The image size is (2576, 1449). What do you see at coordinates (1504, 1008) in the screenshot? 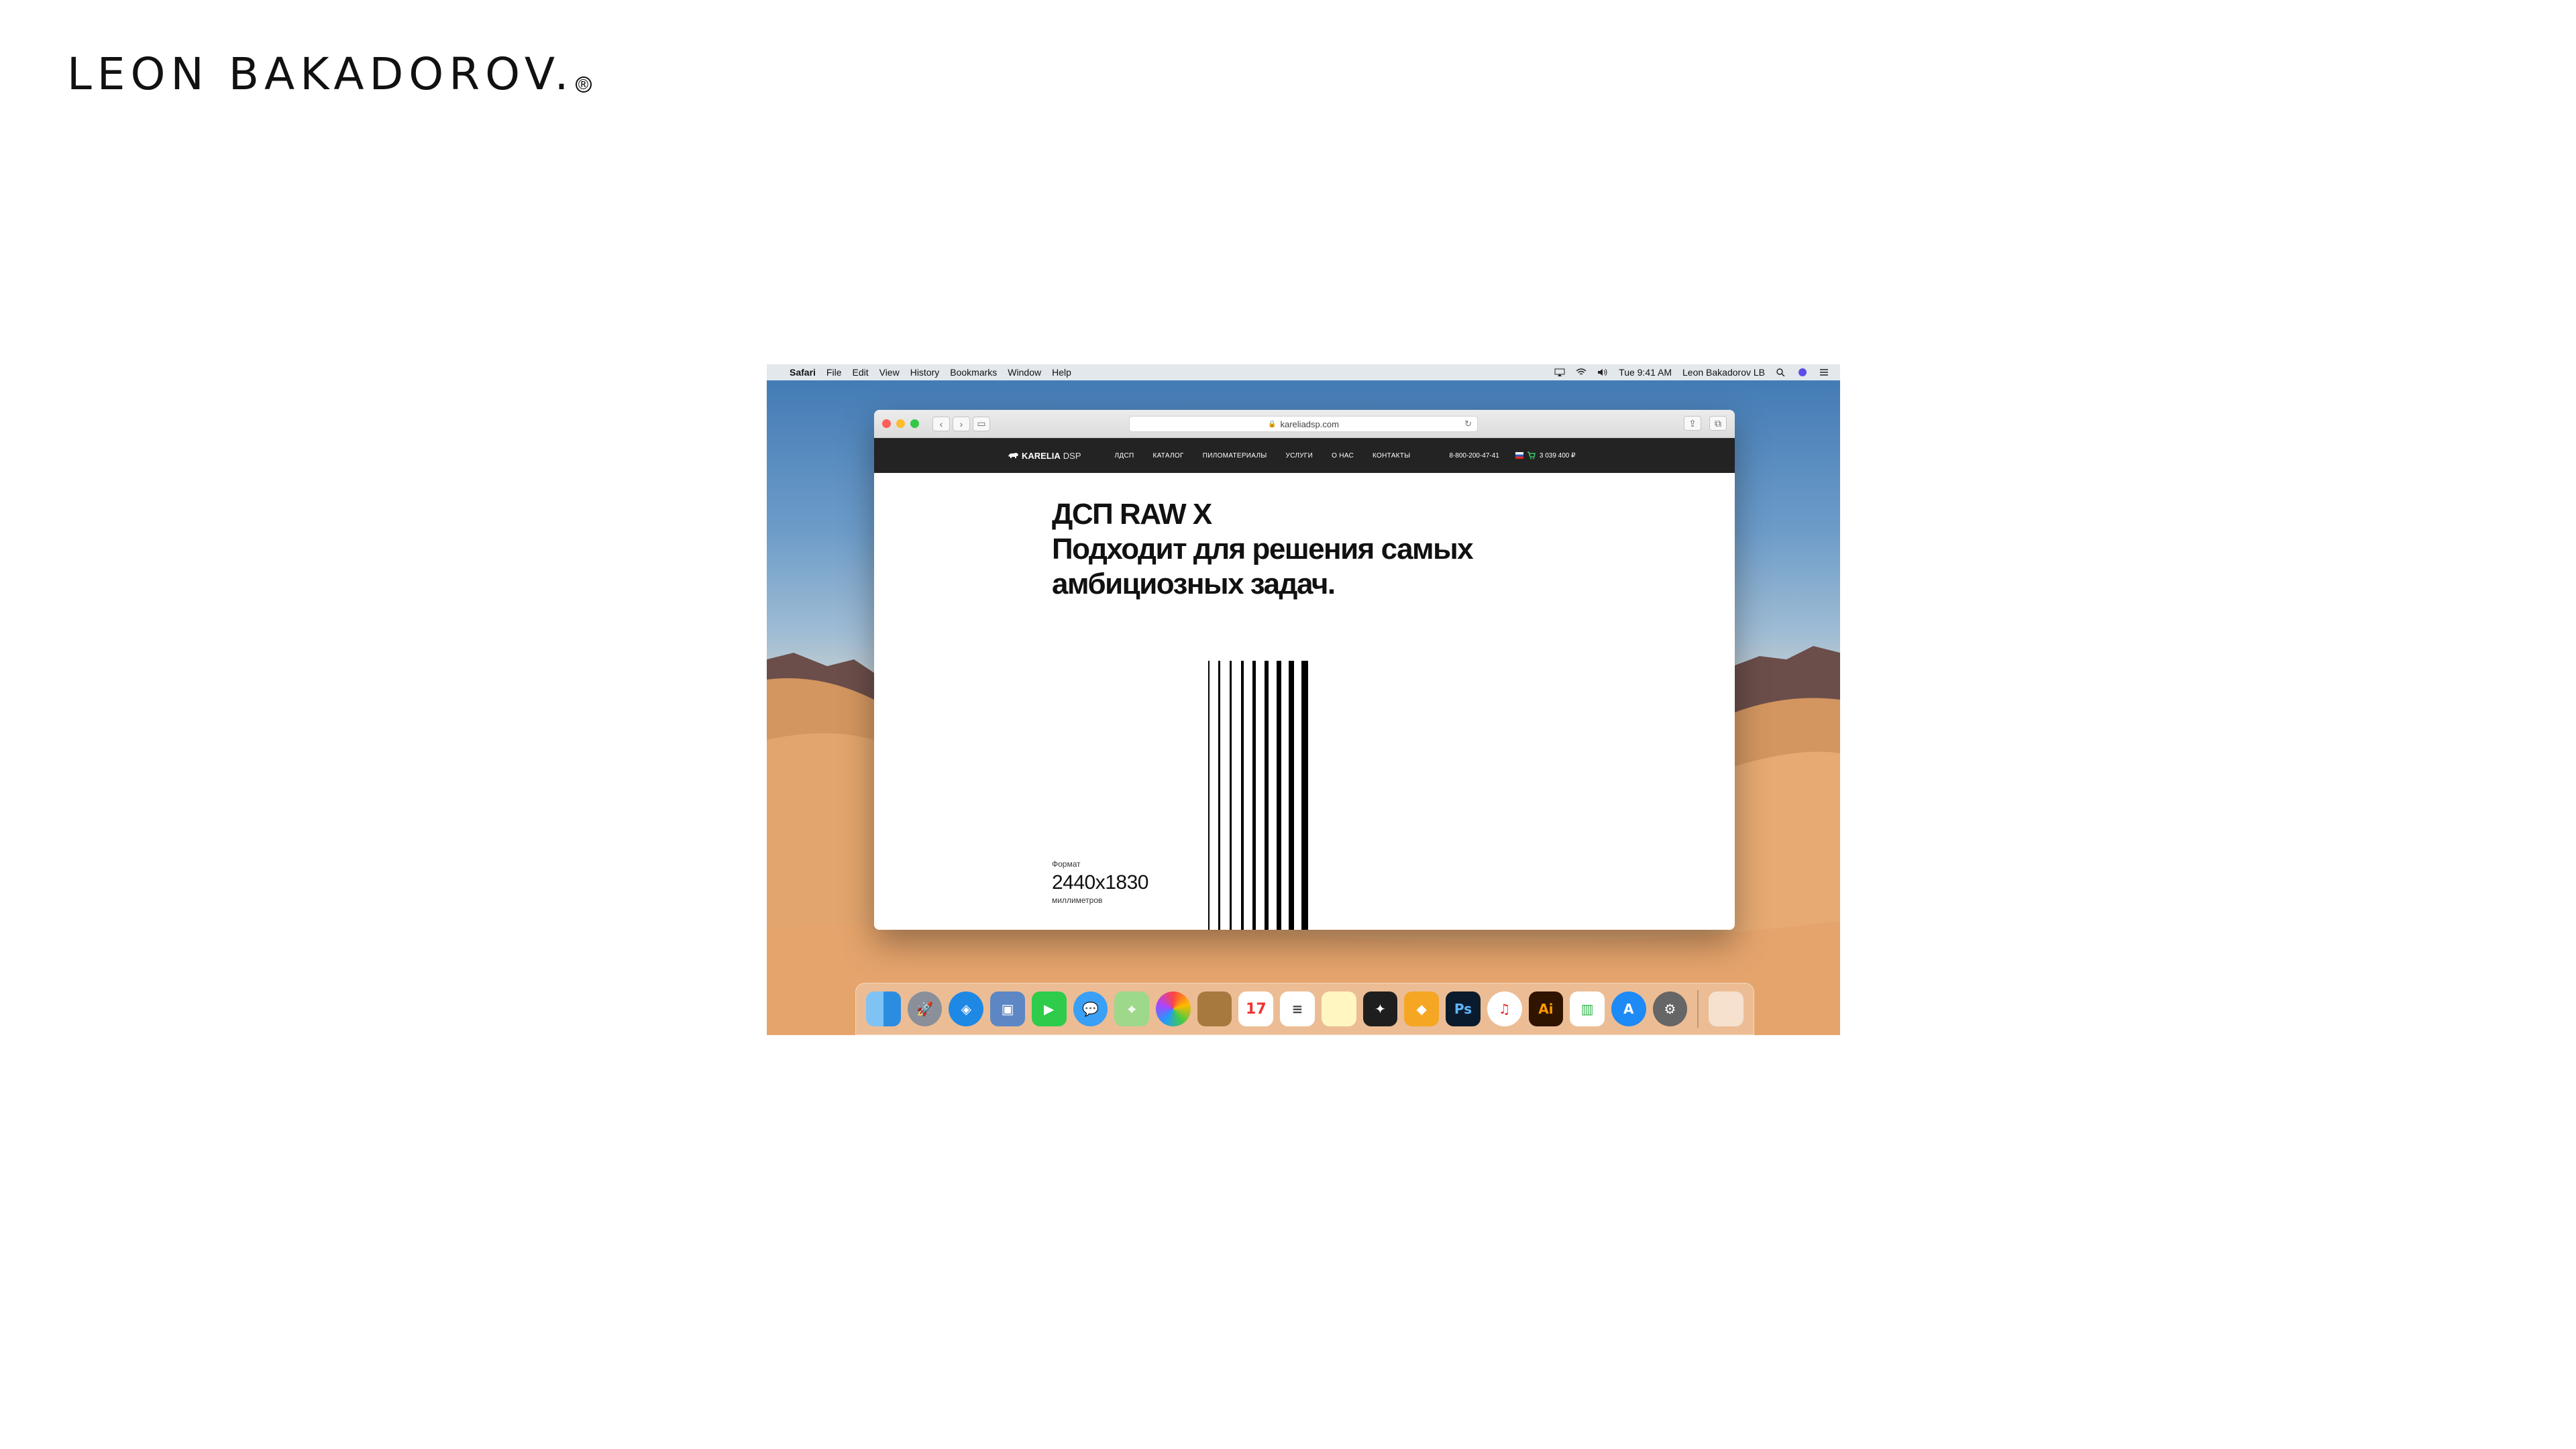
I see `itunes-icon: ♫` at bounding box center [1504, 1008].